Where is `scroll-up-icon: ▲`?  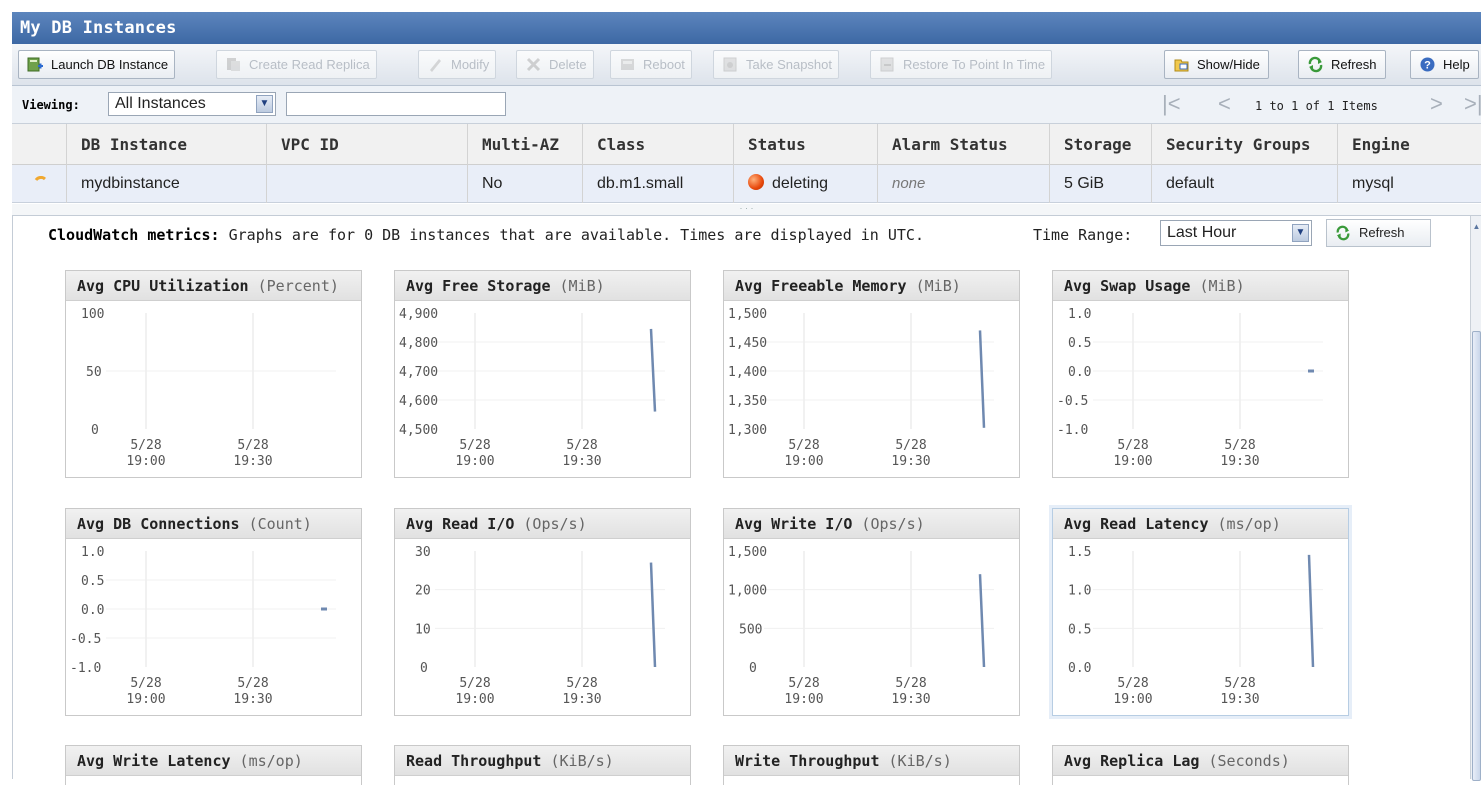
scroll-up-icon: ▲ is located at coordinates (1476, 228).